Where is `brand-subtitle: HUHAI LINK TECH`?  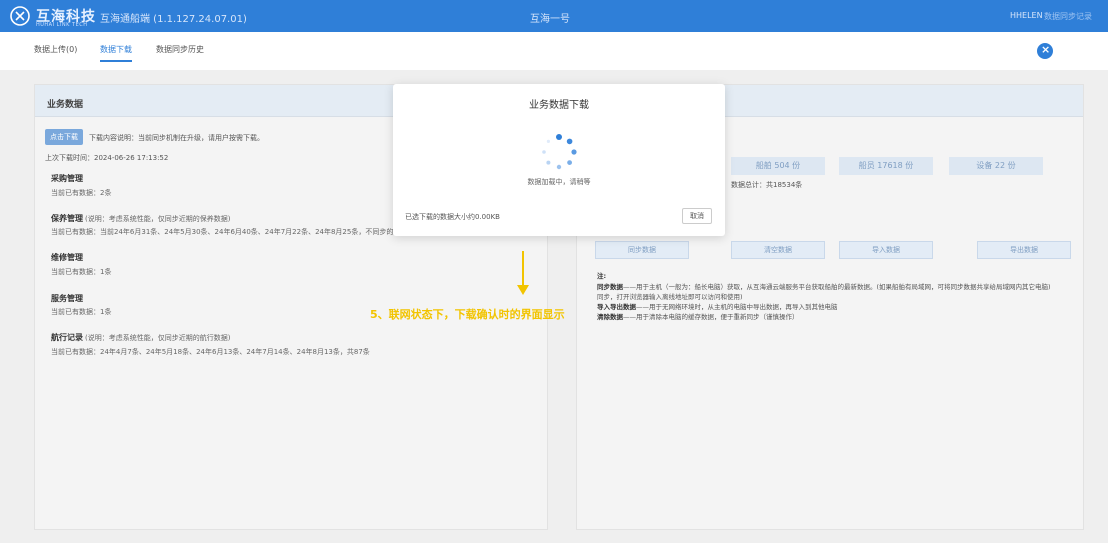 brand-subtitle: HUHAI LINK TECH is located at coordinates (62, 25).